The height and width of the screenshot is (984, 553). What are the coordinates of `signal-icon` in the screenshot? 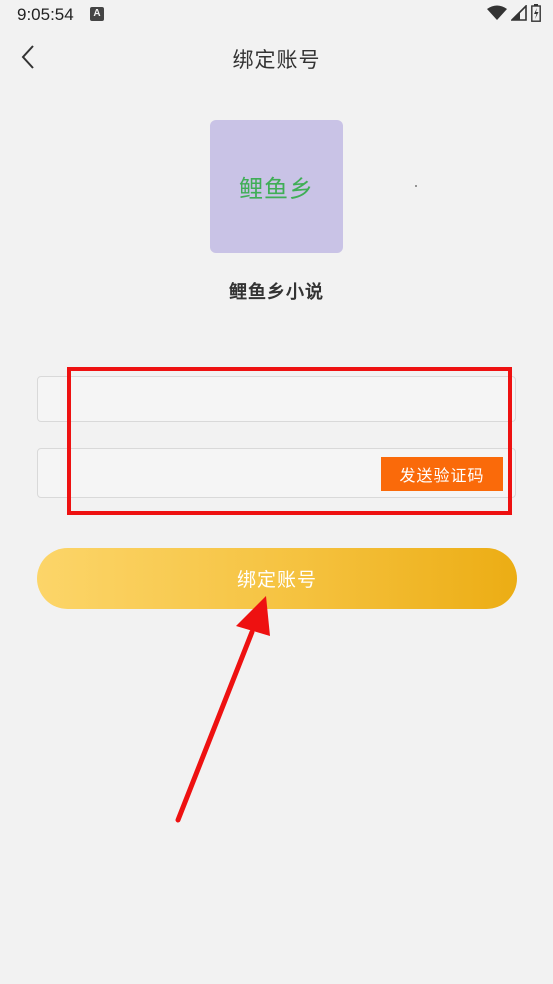 It's located at (519, 13).